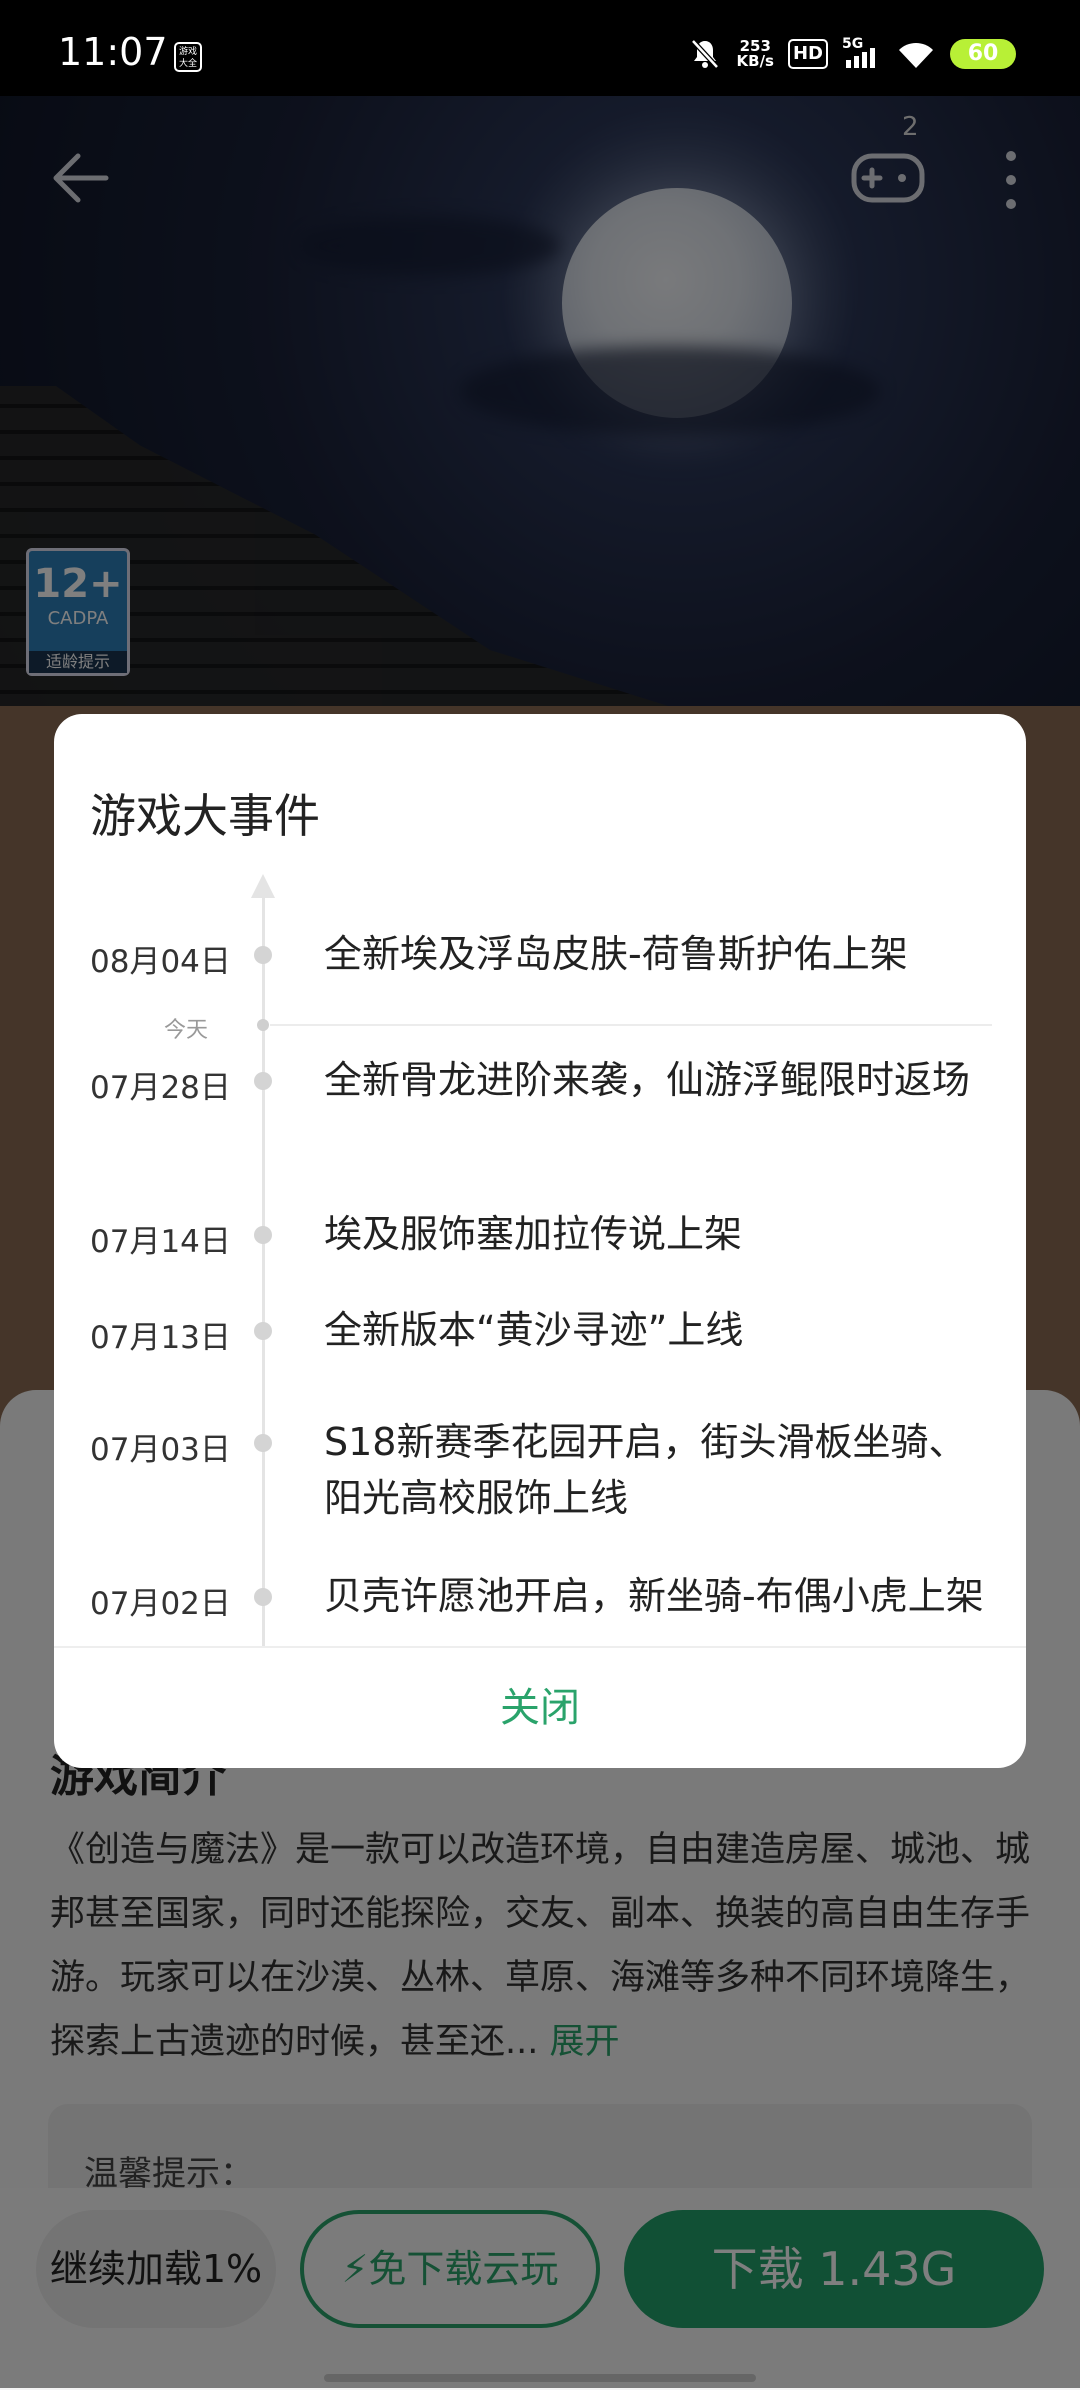 The image size is (1080, 2390). I want to click on event-date: 07月02日, so click(160, 1604).